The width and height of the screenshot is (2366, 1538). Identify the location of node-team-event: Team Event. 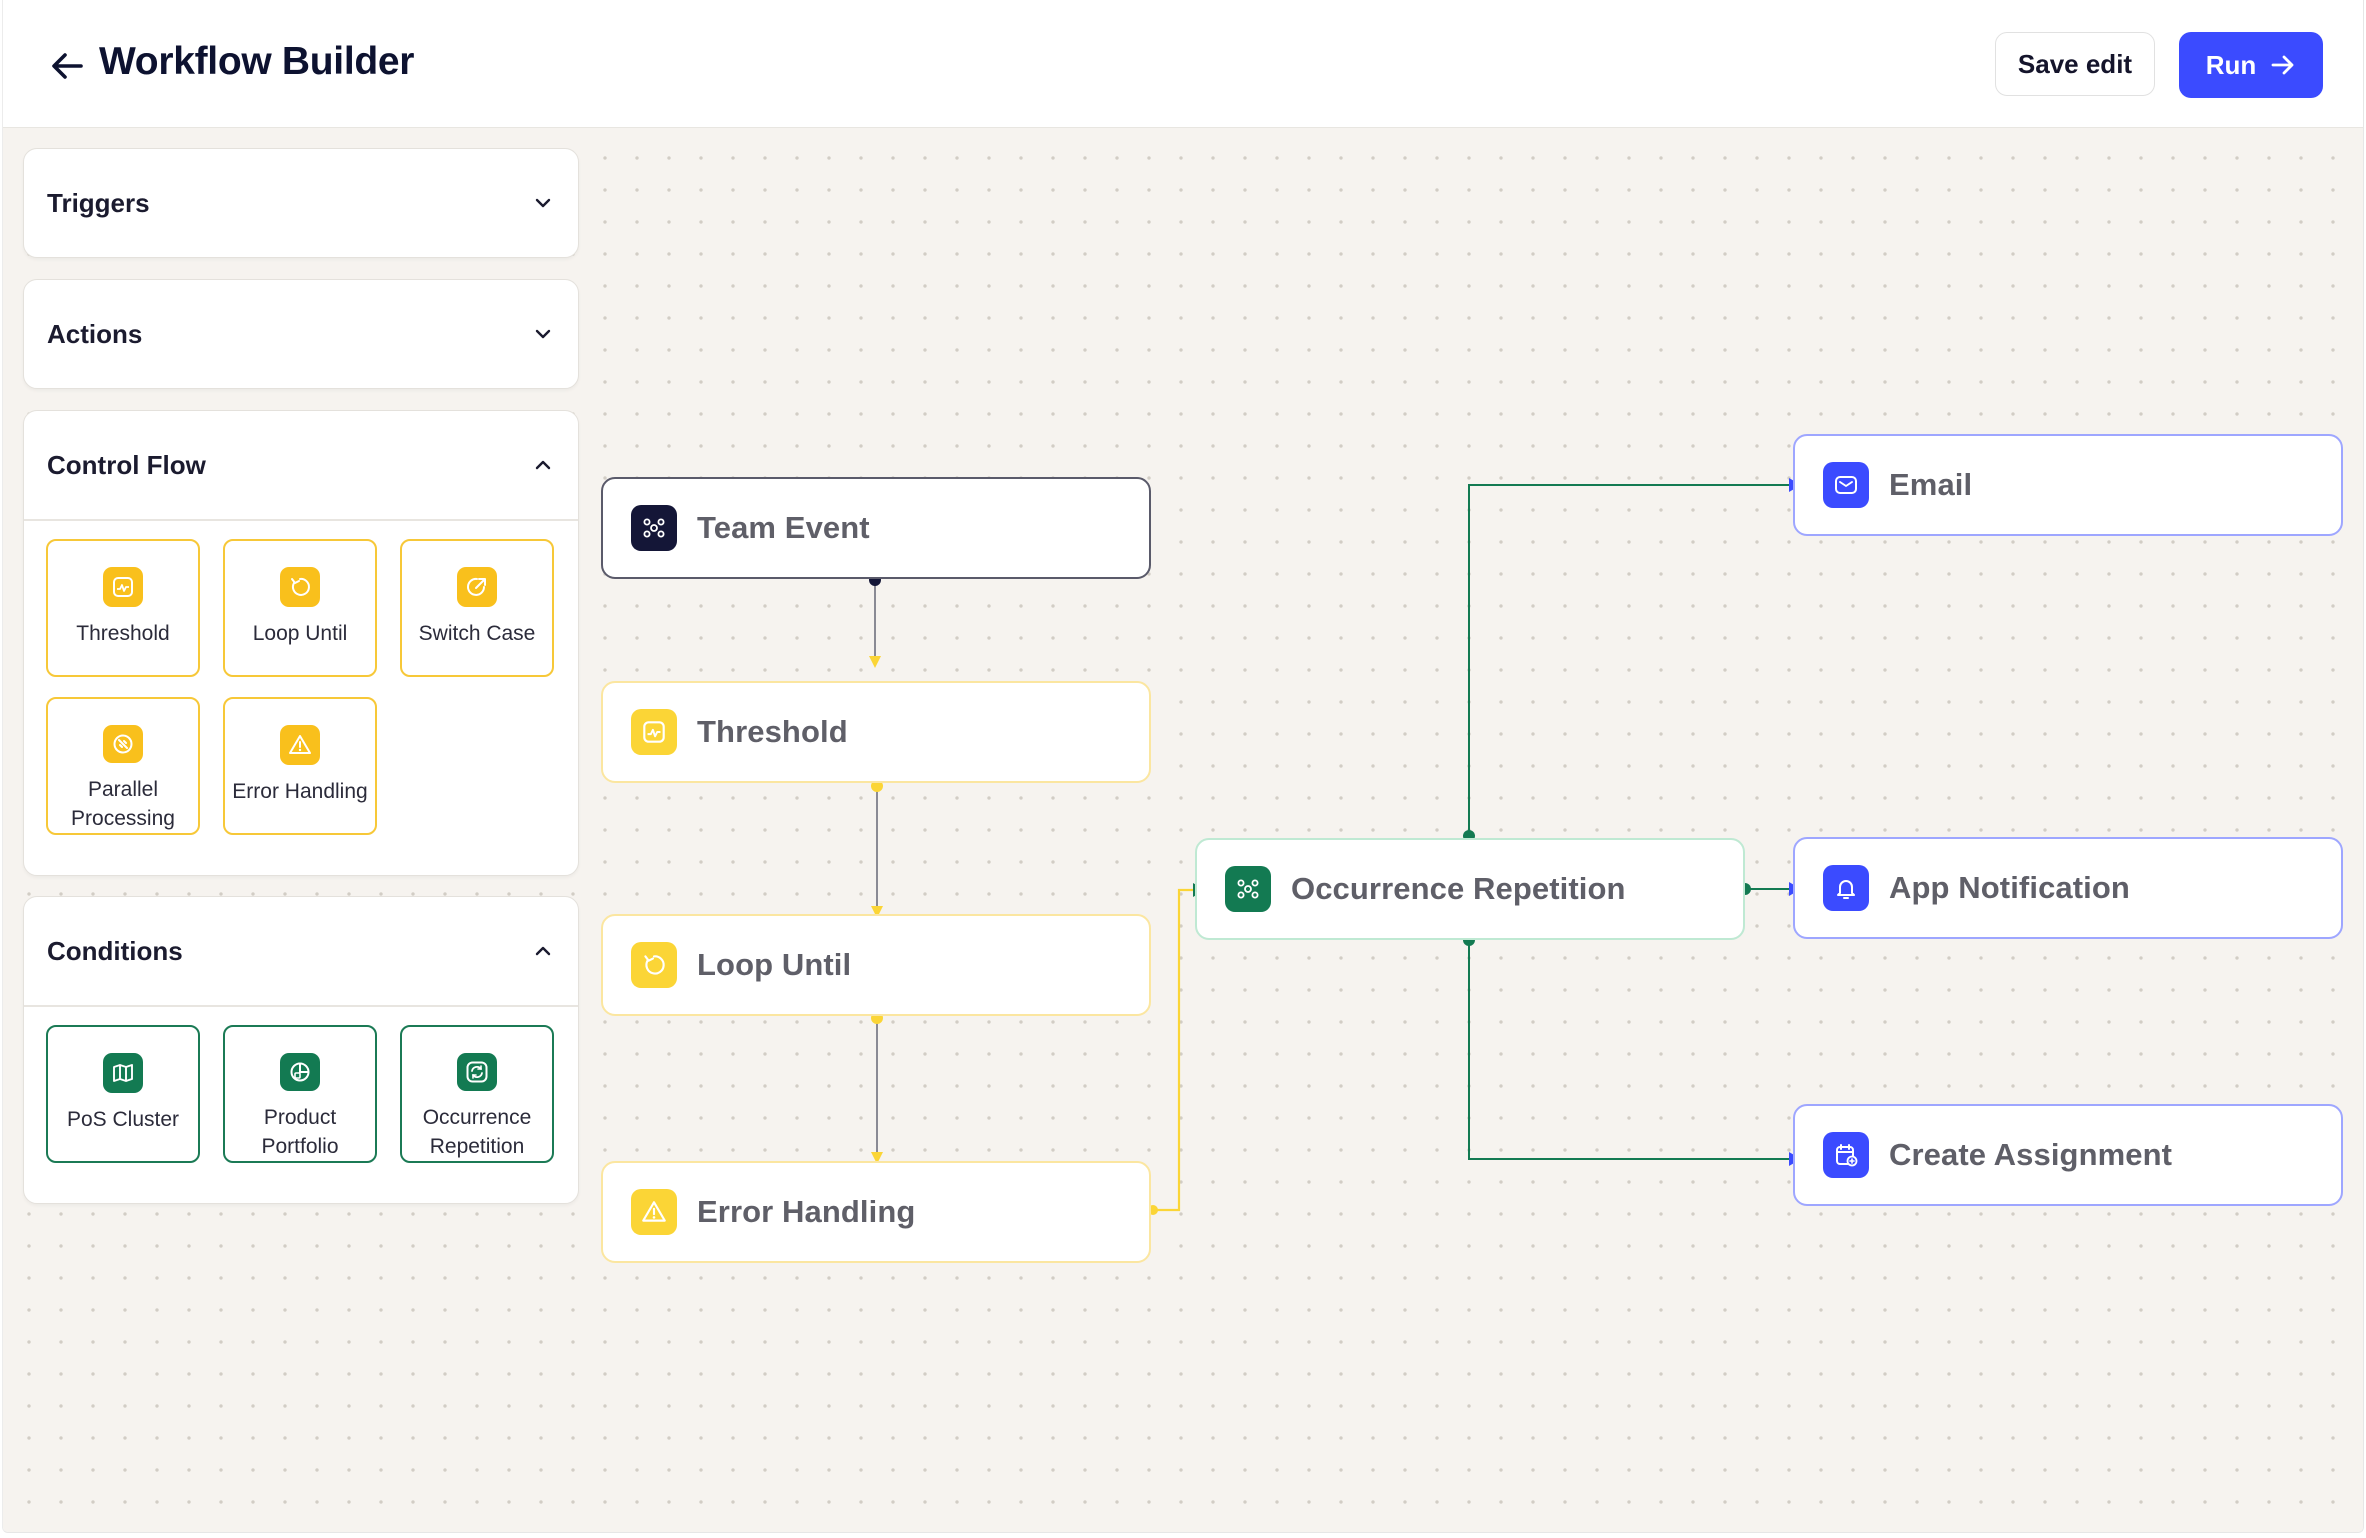
(876, 528).